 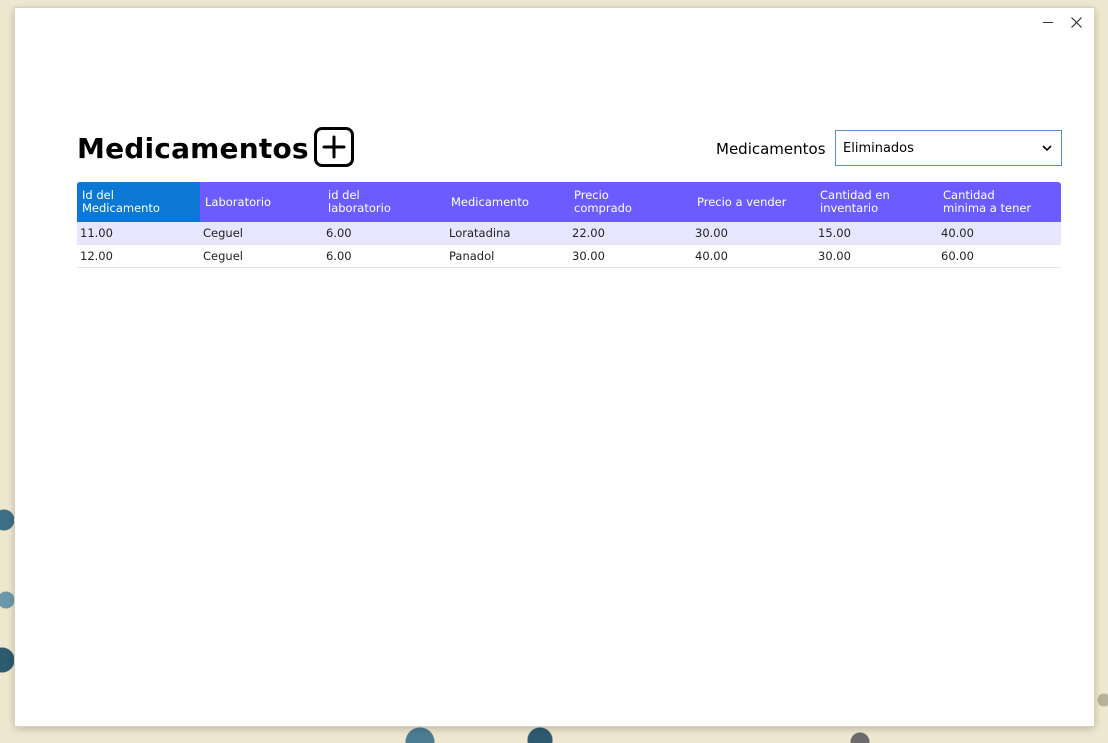 I want to click on column-header-label: Laboratorio, so click(x=238, y=201).